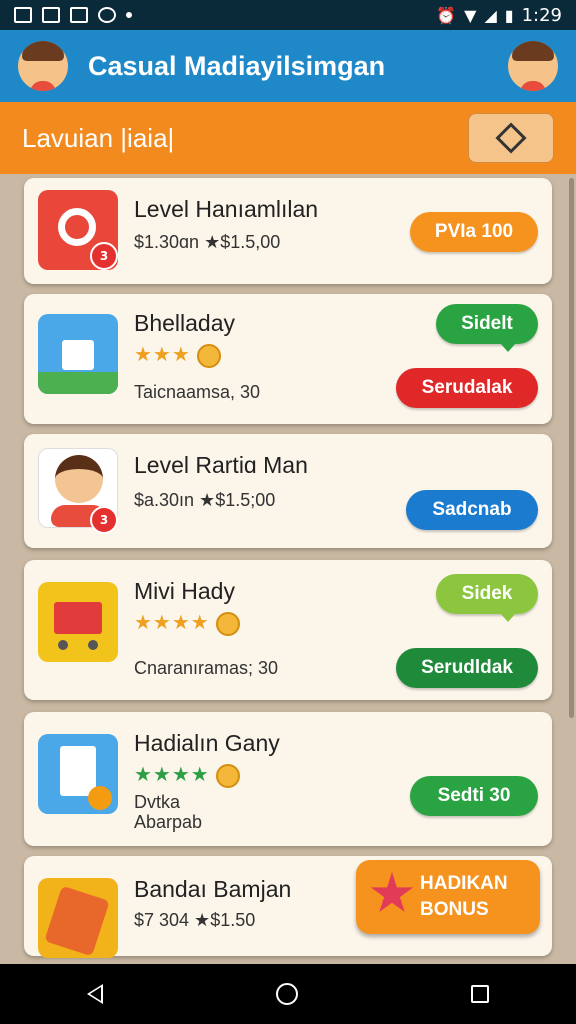 The image size is (576, 1024). What do you see at coordinates (213, 889) in the screenshot?
I see `item-title: Bandaı Bamjan` at bounding box center [213, 889].